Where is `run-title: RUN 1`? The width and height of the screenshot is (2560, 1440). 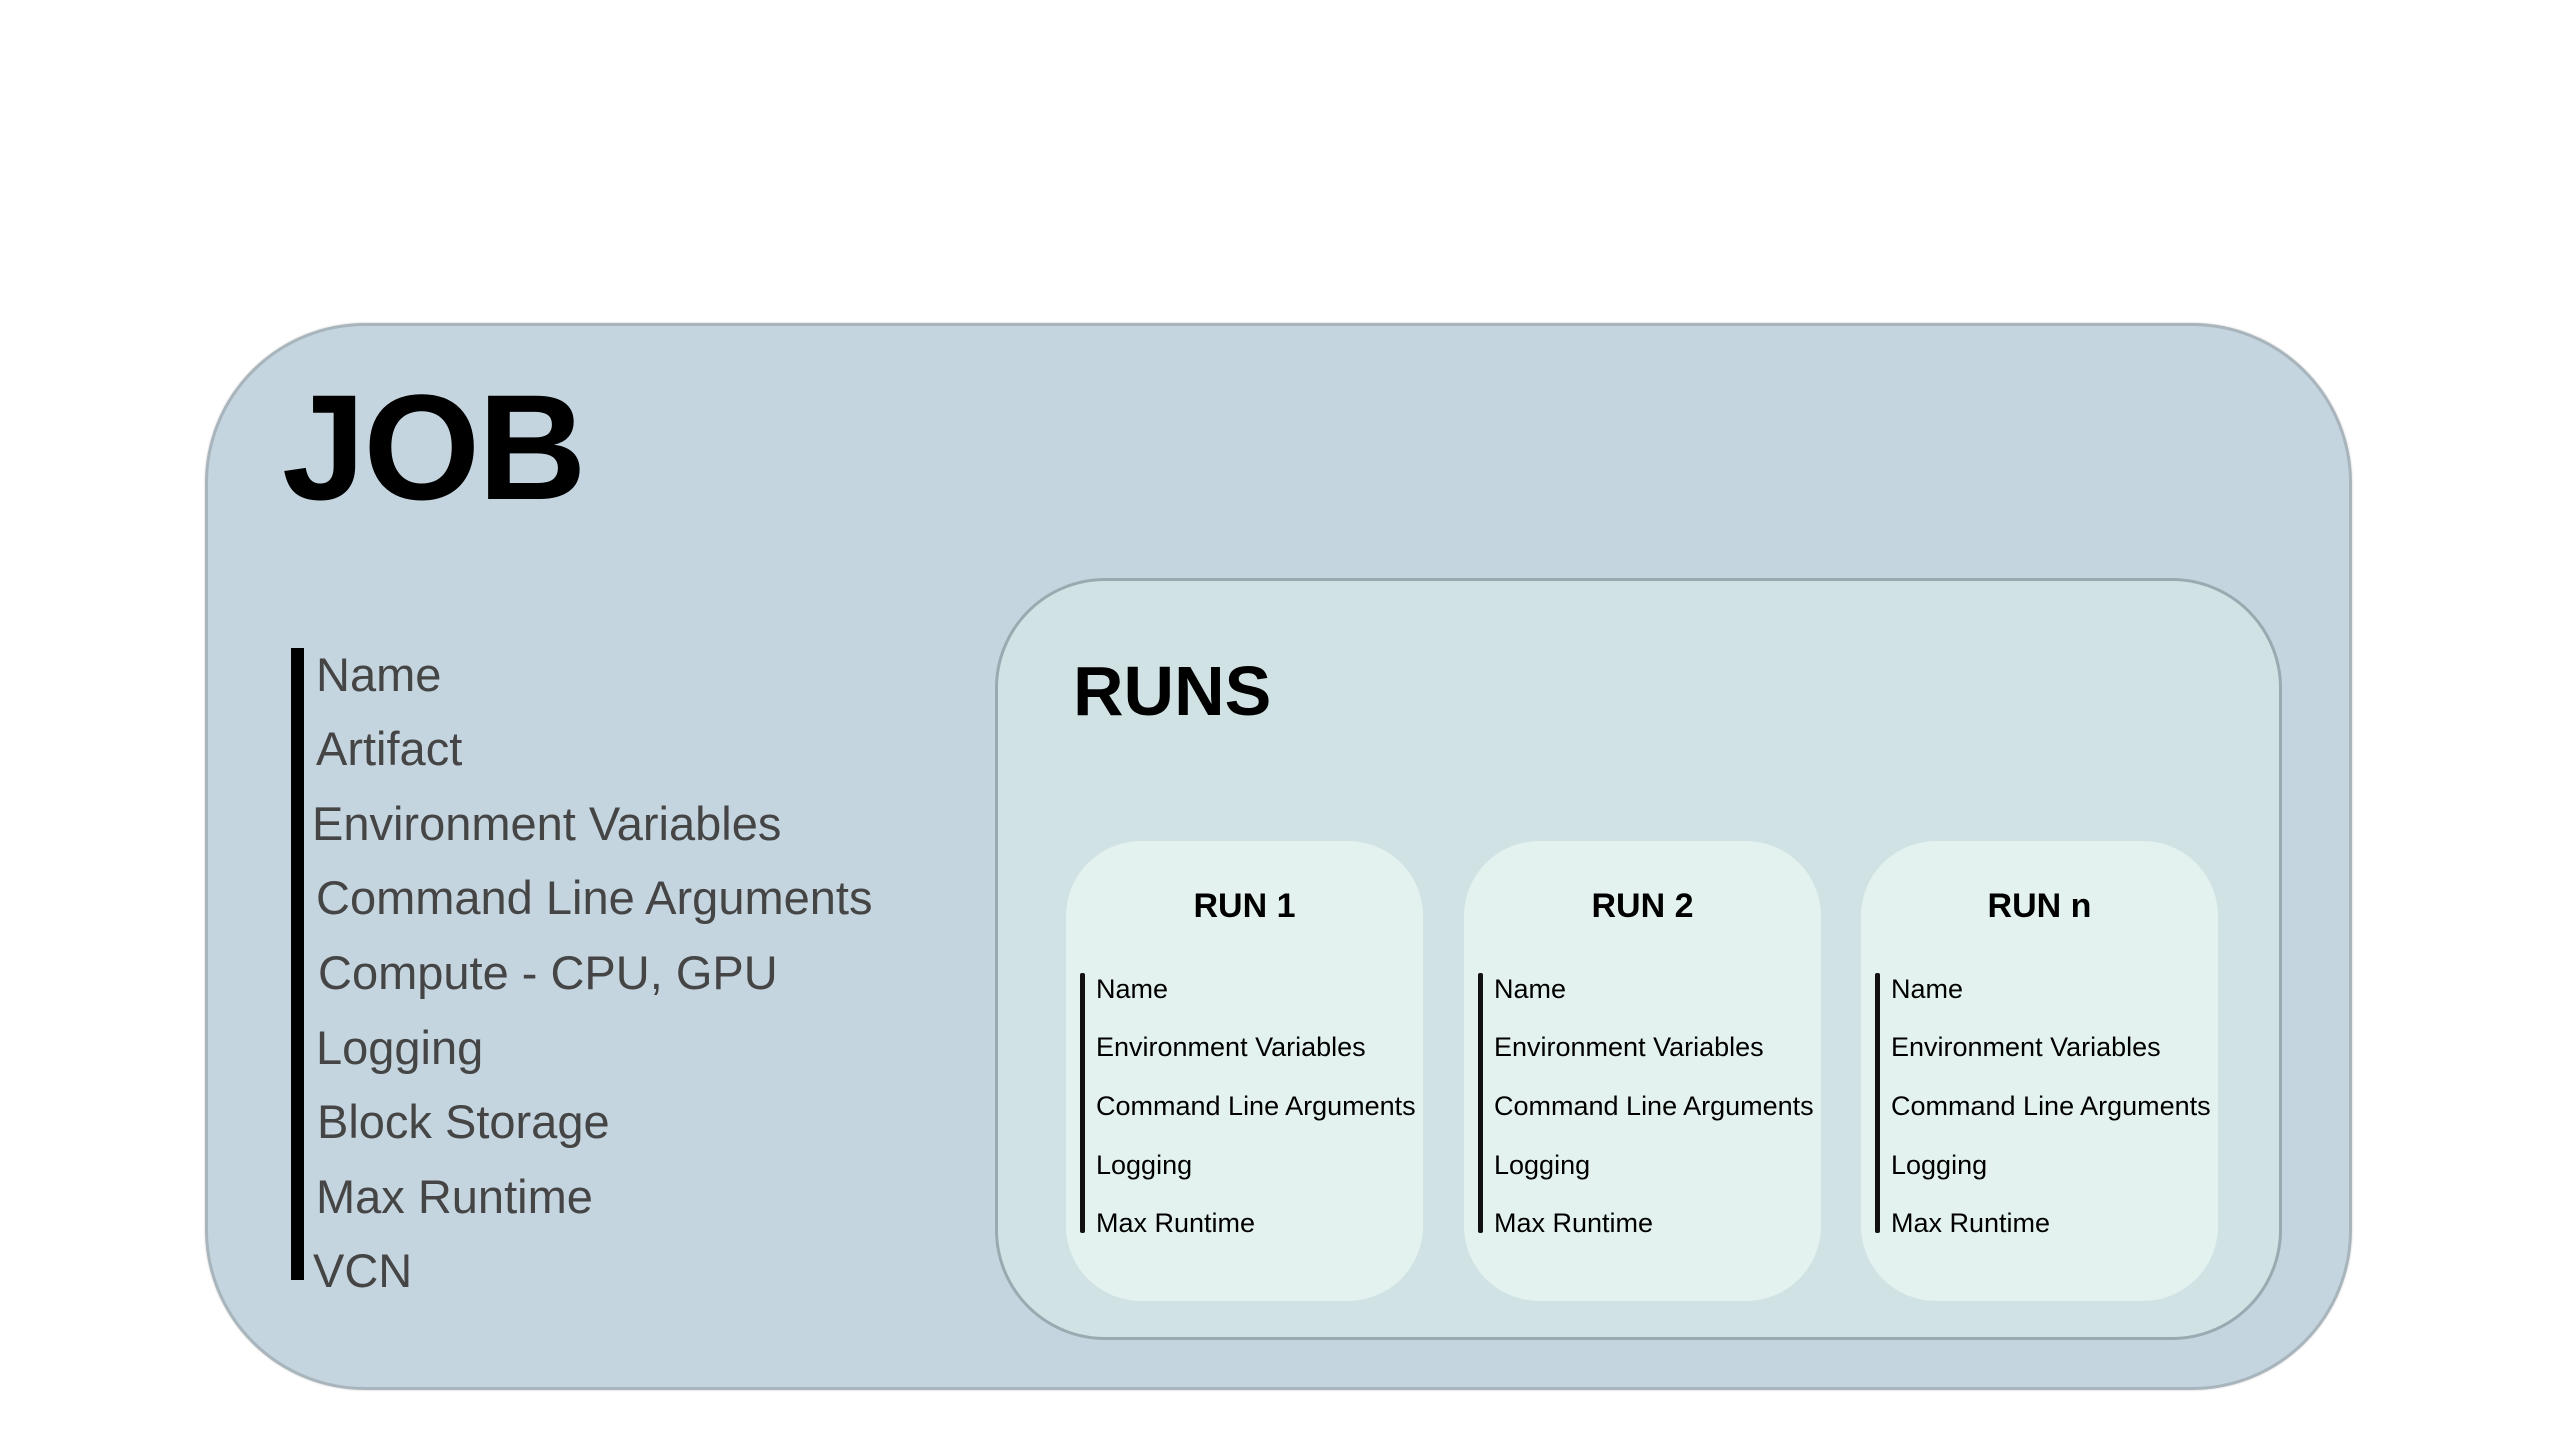 run-title: RUN 1 is located at coordinates (1244, 906).